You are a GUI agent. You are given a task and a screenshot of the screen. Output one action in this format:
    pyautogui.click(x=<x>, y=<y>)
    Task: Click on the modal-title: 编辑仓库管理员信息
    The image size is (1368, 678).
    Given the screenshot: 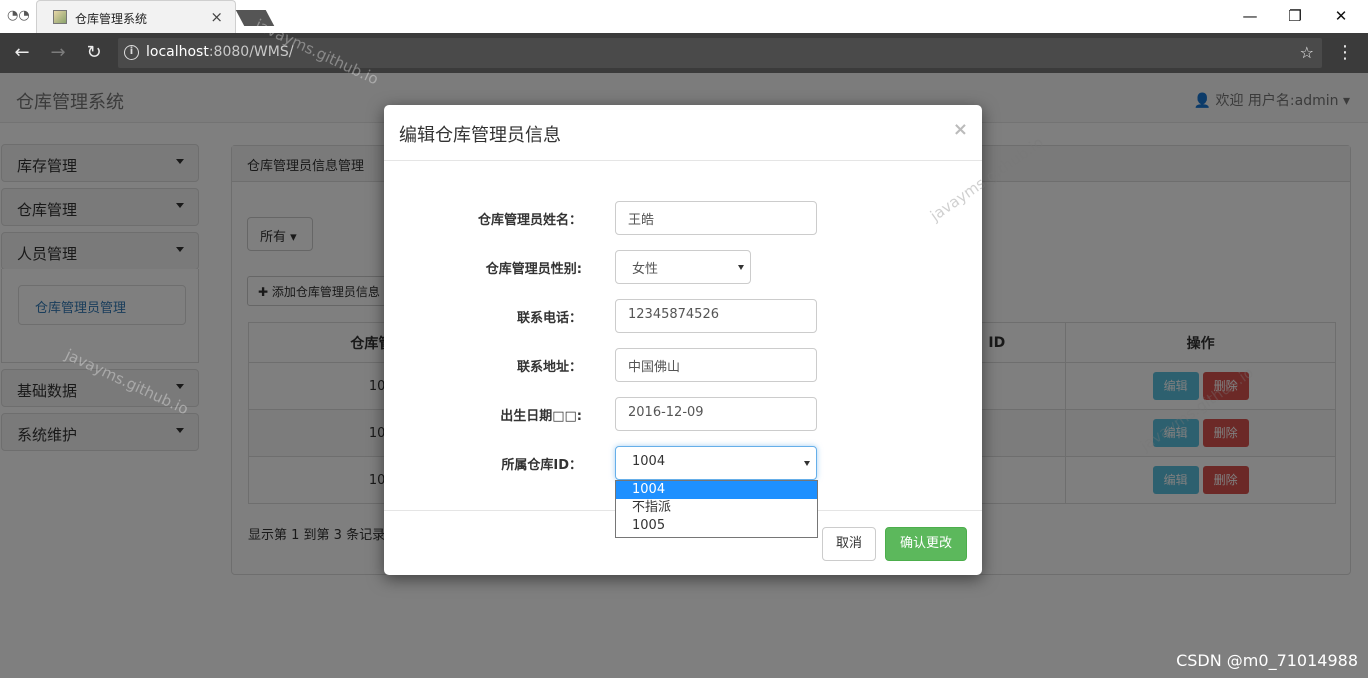 What is the action you would take?
    pyautogui.click(x=480, y=135)
    